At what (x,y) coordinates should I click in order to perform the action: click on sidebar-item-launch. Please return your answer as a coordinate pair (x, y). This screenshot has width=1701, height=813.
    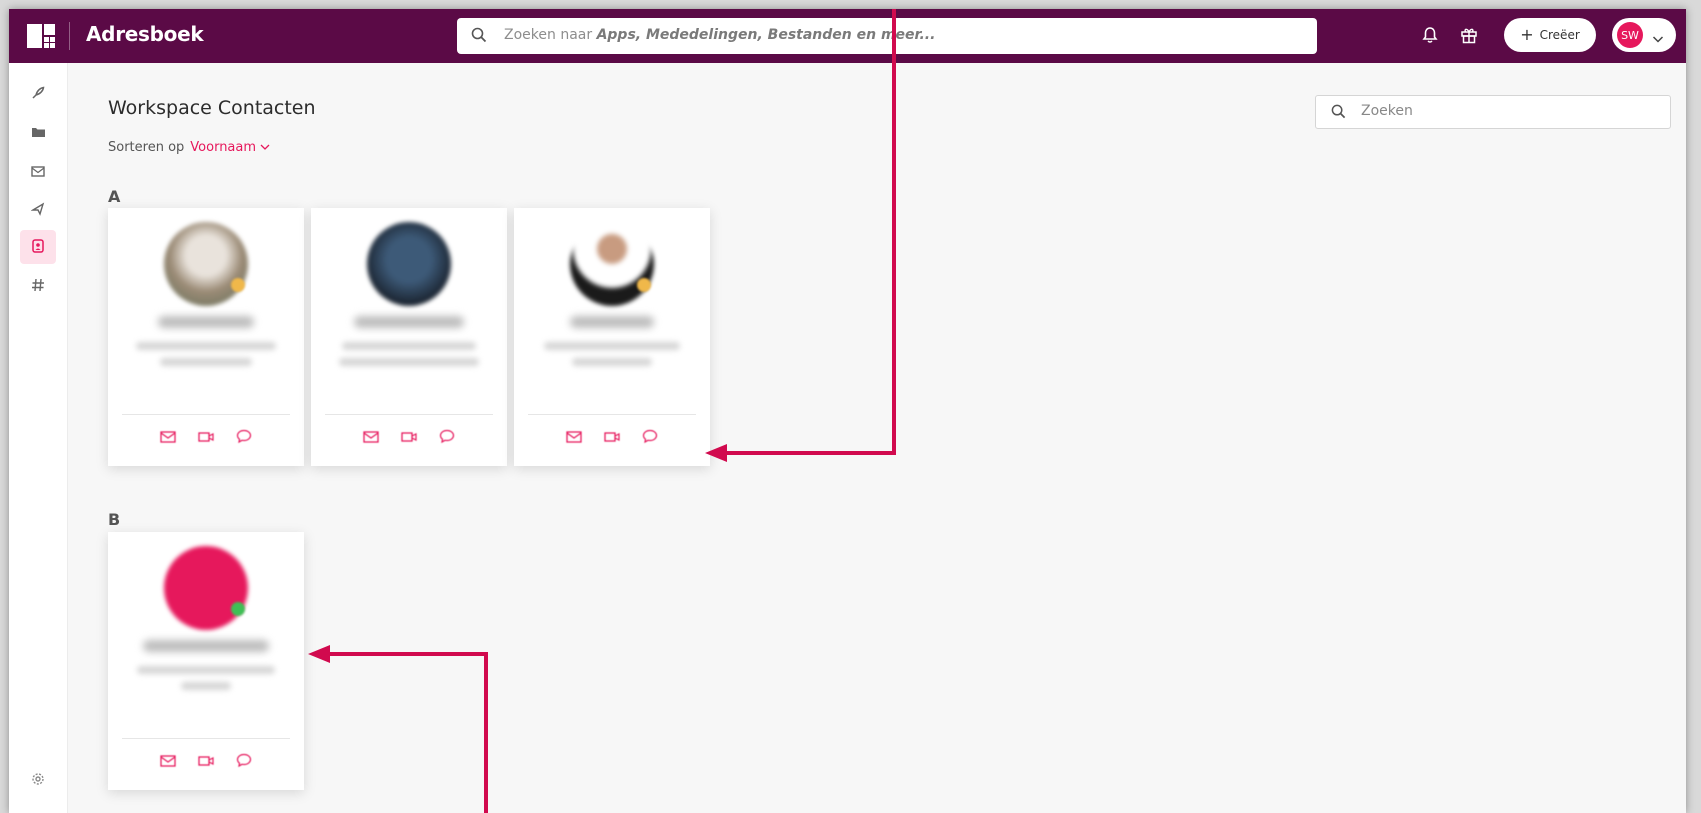
    Looking at the image, I should click on (38, 94).